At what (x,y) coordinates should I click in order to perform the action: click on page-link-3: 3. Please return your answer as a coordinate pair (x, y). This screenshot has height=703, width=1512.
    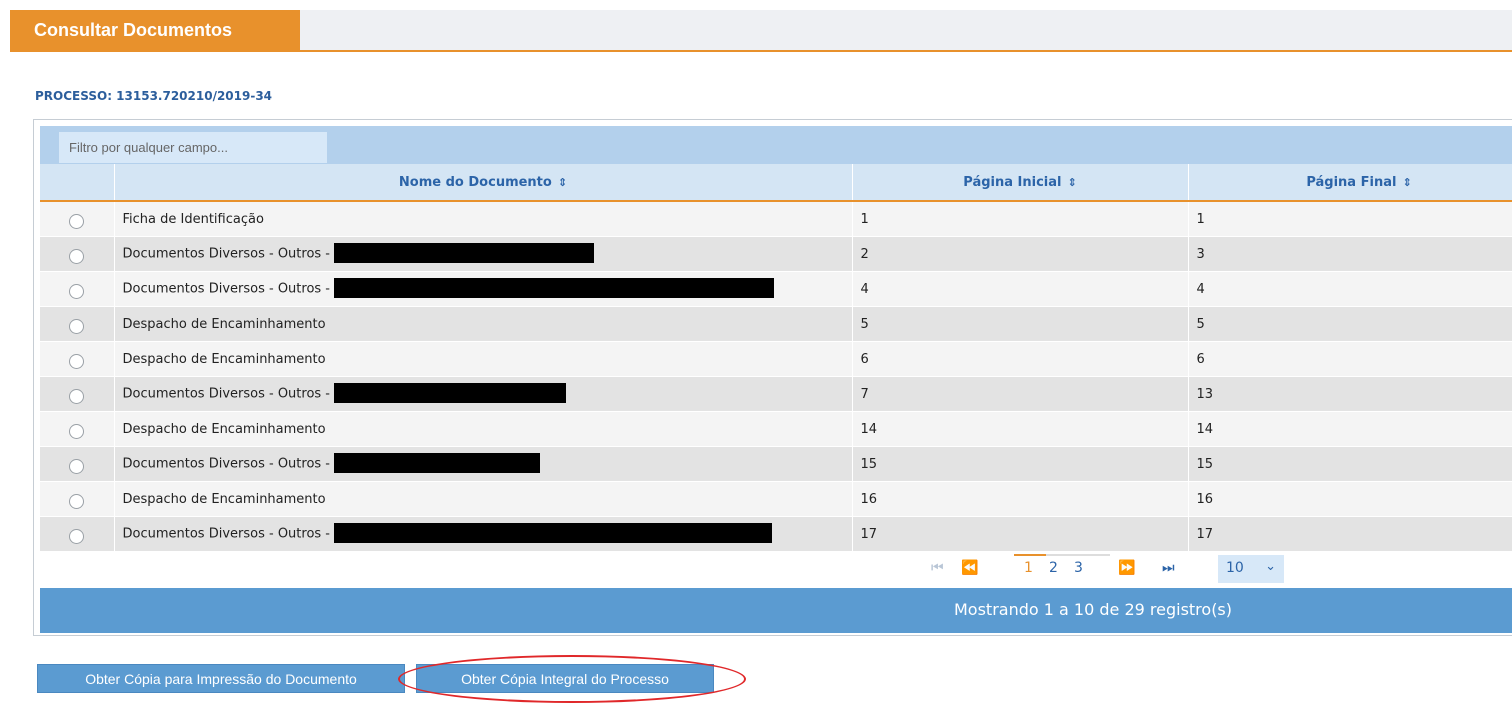
    Looking at the image, I should click on (1078, 568).